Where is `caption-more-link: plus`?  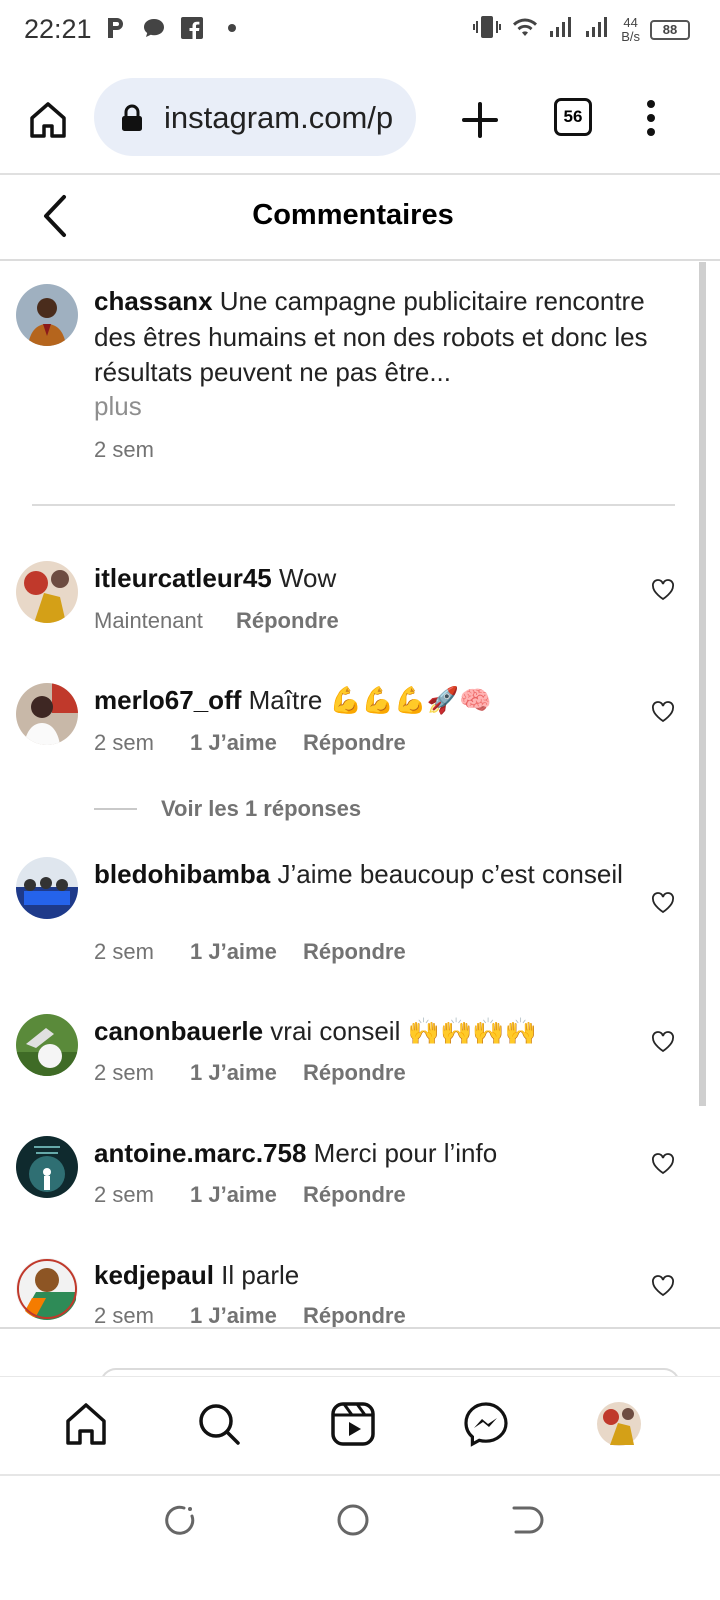
caption-more-link: plus is located at coordinates (118, 406).